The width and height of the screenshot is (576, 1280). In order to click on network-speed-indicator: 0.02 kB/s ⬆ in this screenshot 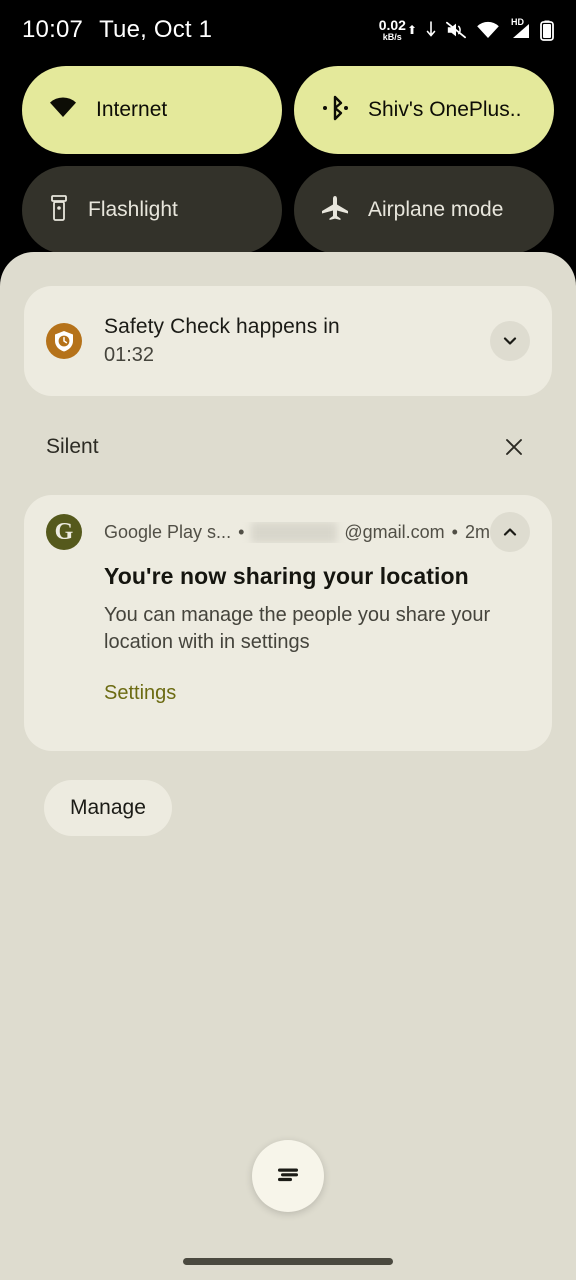, I will do `click(398, 30)`.